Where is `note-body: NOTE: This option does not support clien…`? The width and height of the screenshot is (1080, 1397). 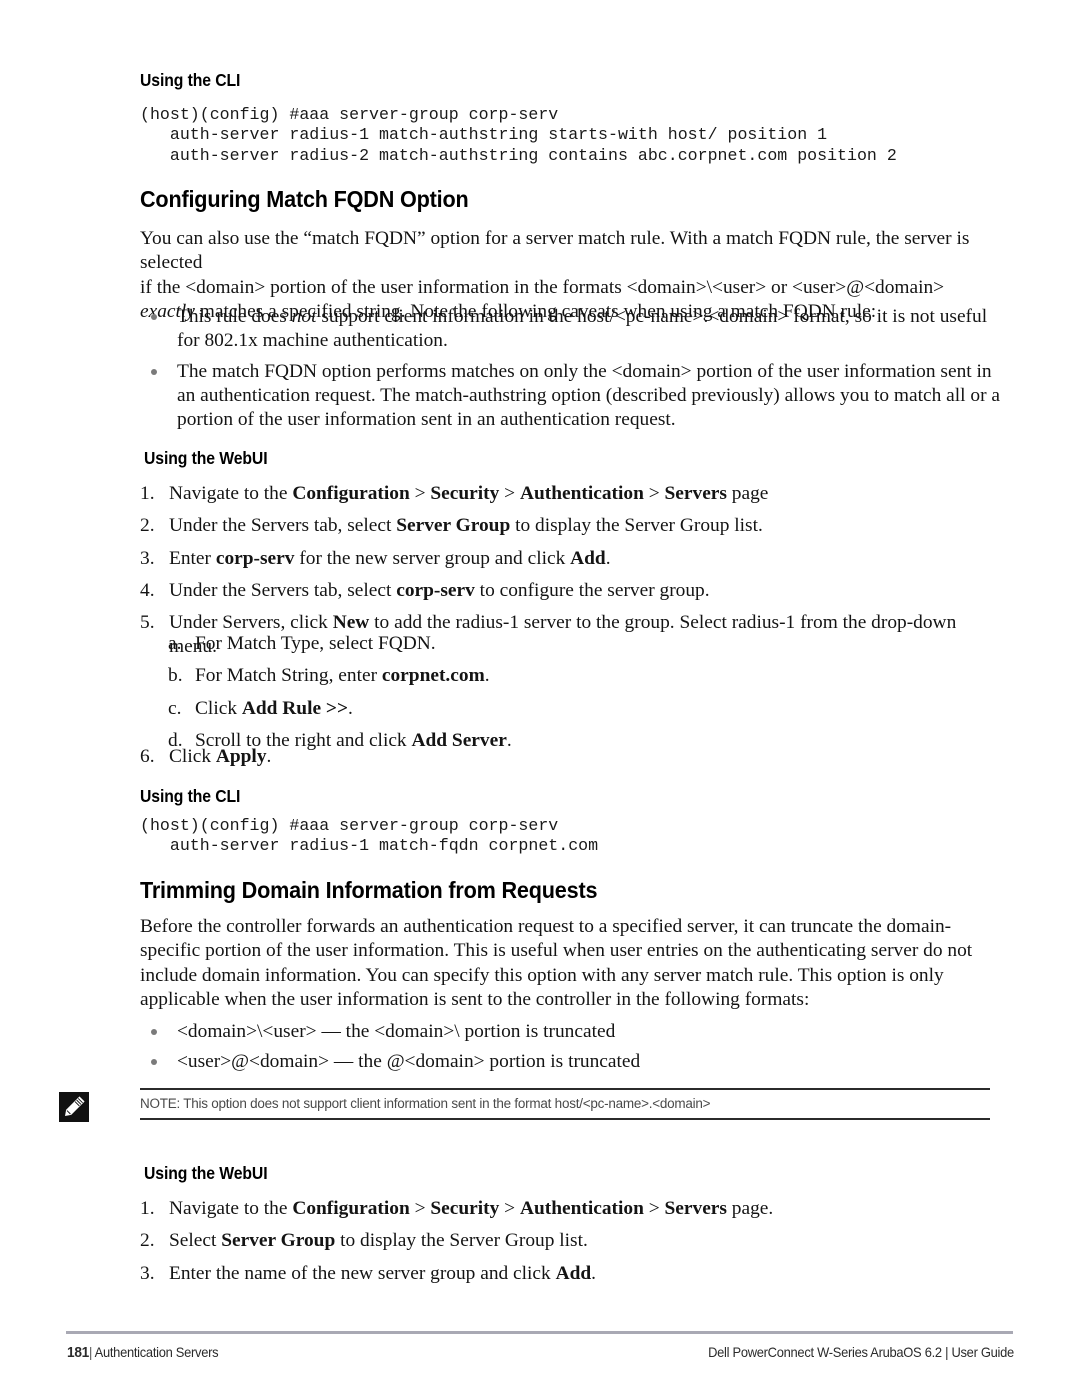 note-body: NOTE: This option does not support clien… is located at coordinates (565, 1104).